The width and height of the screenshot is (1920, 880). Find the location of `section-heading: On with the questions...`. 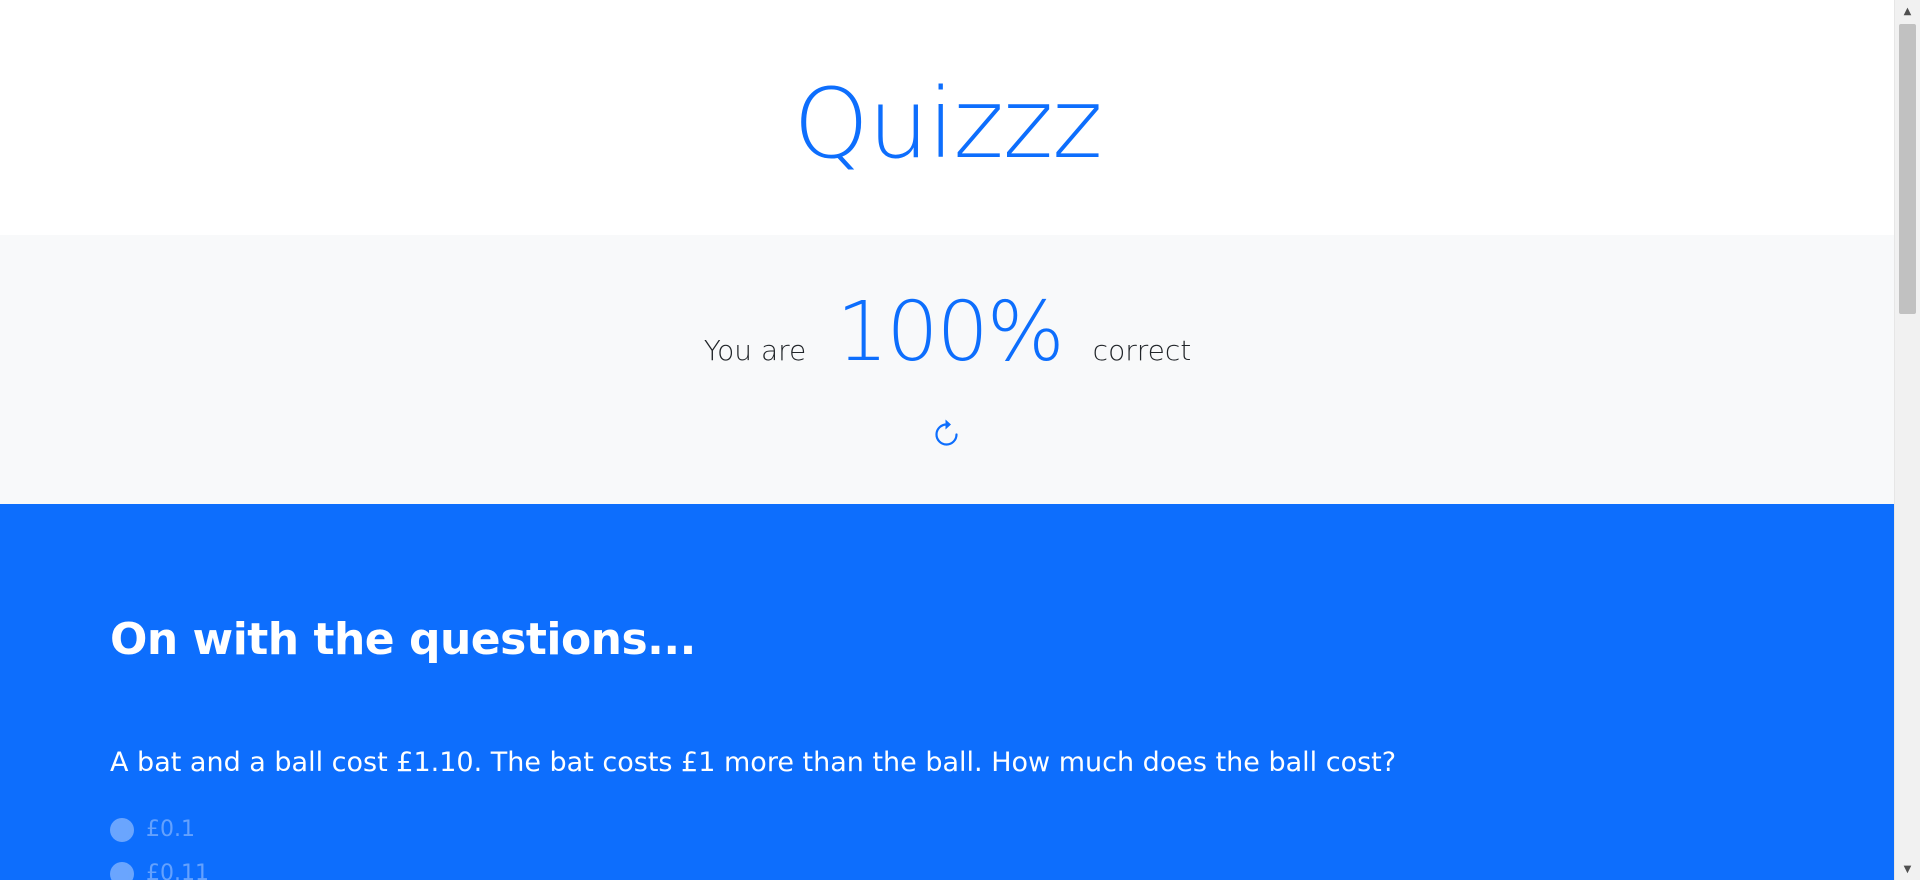

section-heading: On with the questions... is located at coordinates (403, 639).